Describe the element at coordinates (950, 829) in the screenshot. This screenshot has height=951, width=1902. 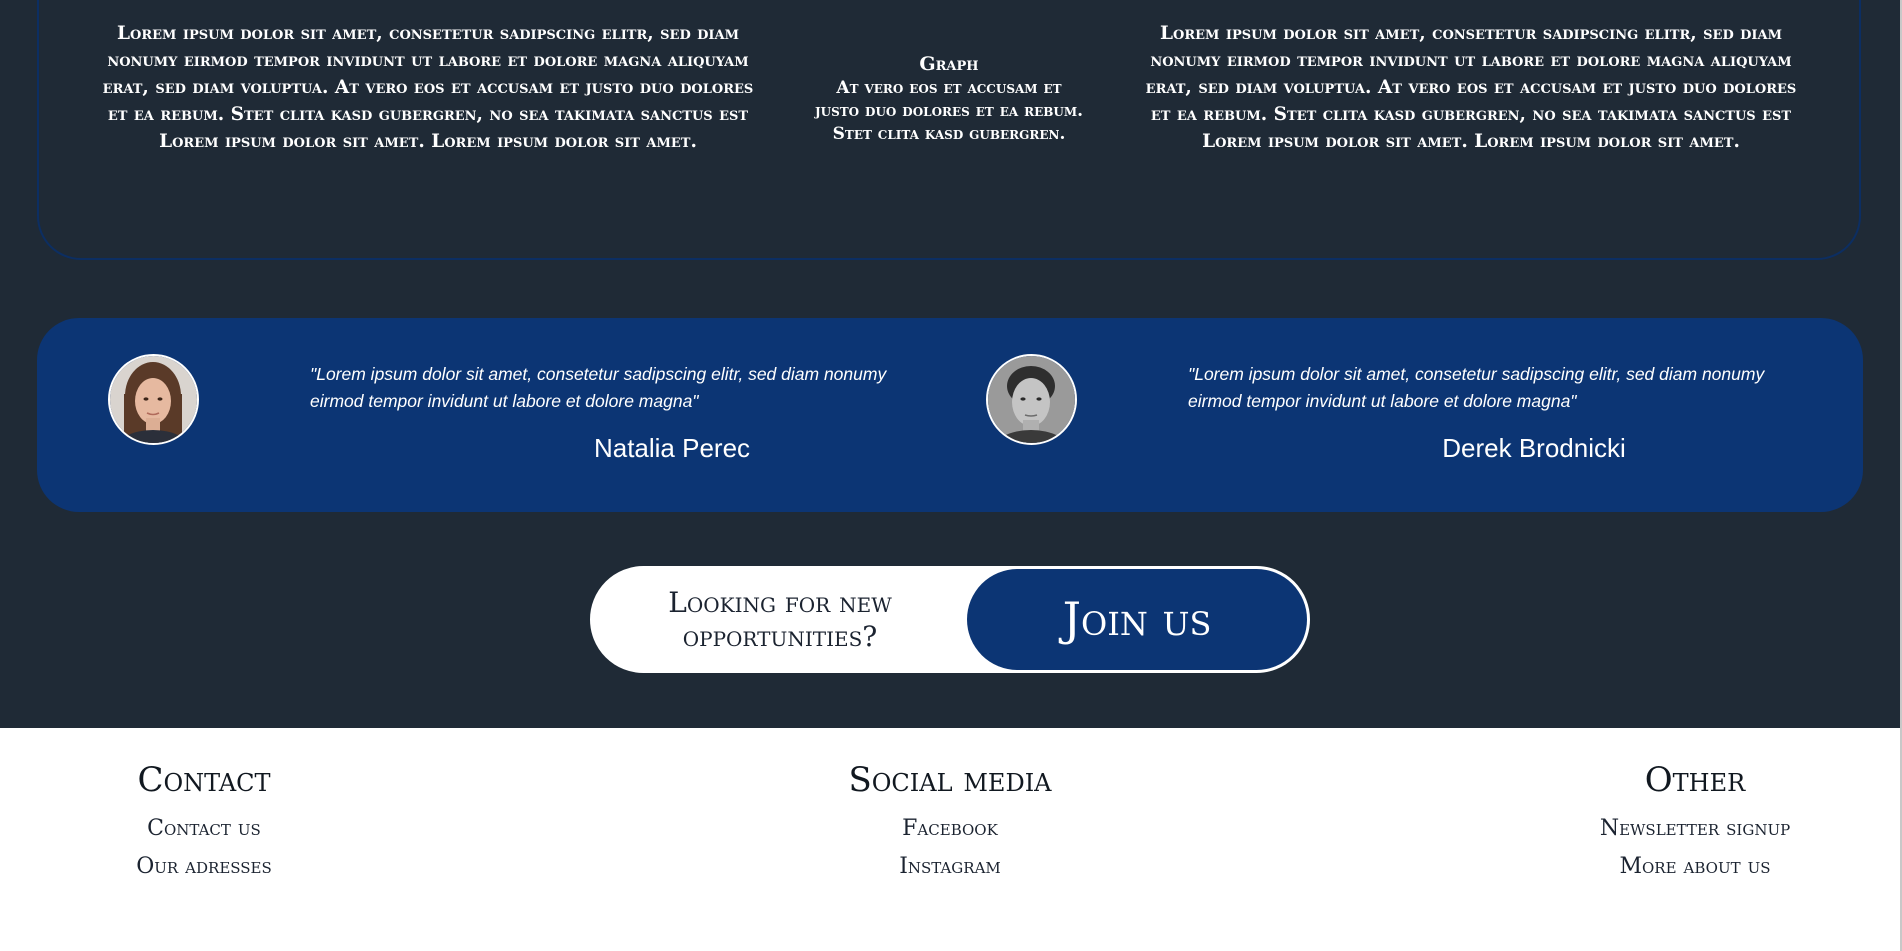
I see `facebook-link: Facebook` at that location.